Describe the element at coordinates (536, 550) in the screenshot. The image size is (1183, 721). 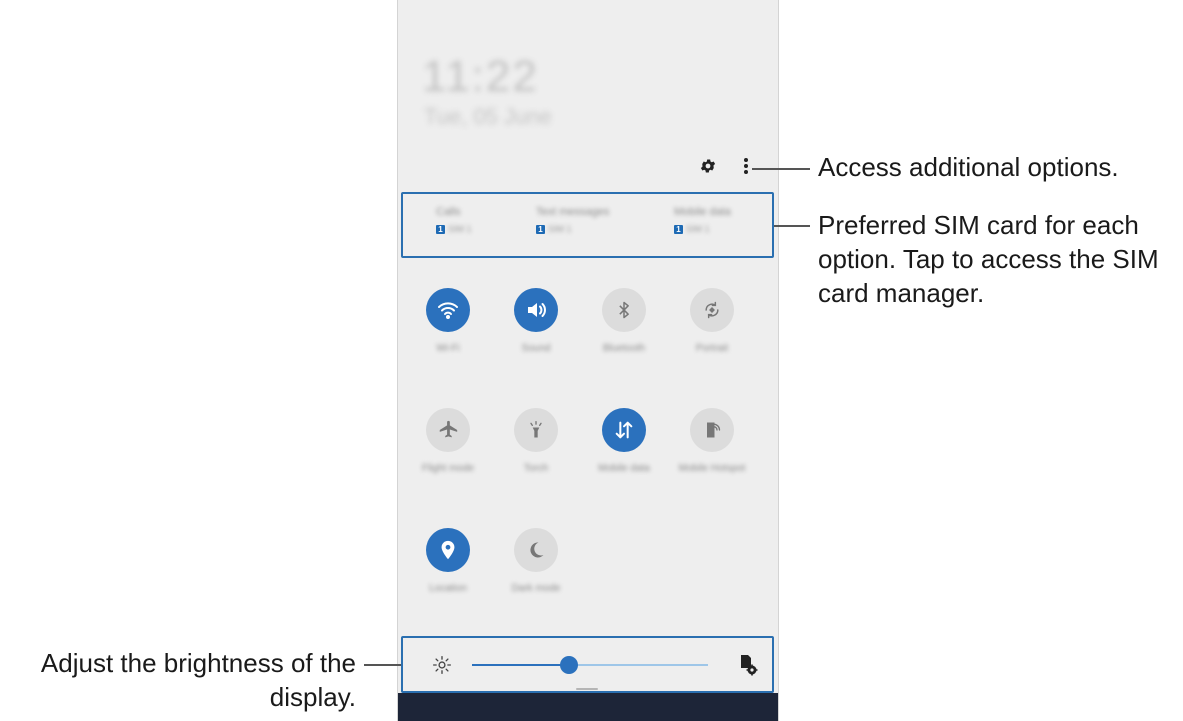
I see `dark-mode-icon` at that location.